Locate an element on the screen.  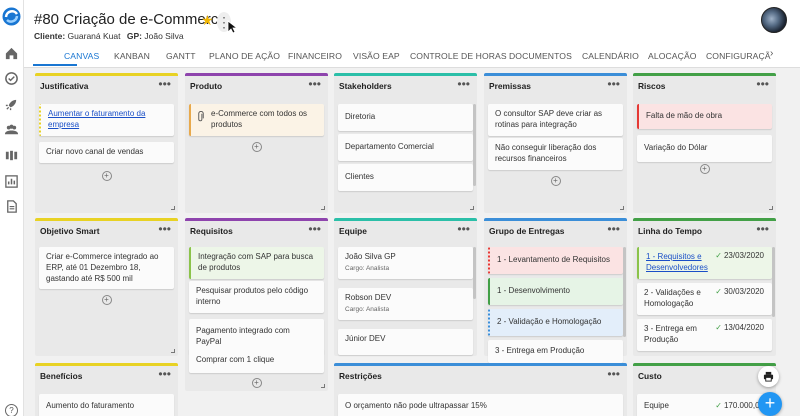
column-title: Grupo de Entregas is located at coordinates (527, 231).